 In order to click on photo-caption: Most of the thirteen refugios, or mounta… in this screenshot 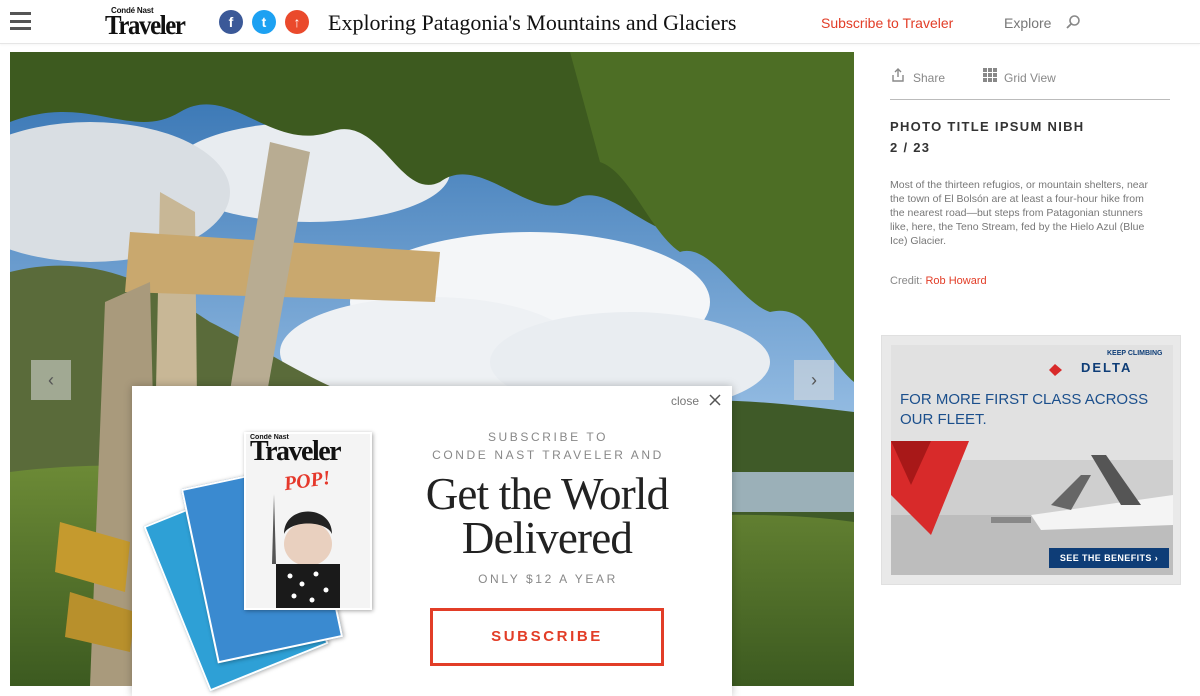, I will do `click(1019, 213)`.